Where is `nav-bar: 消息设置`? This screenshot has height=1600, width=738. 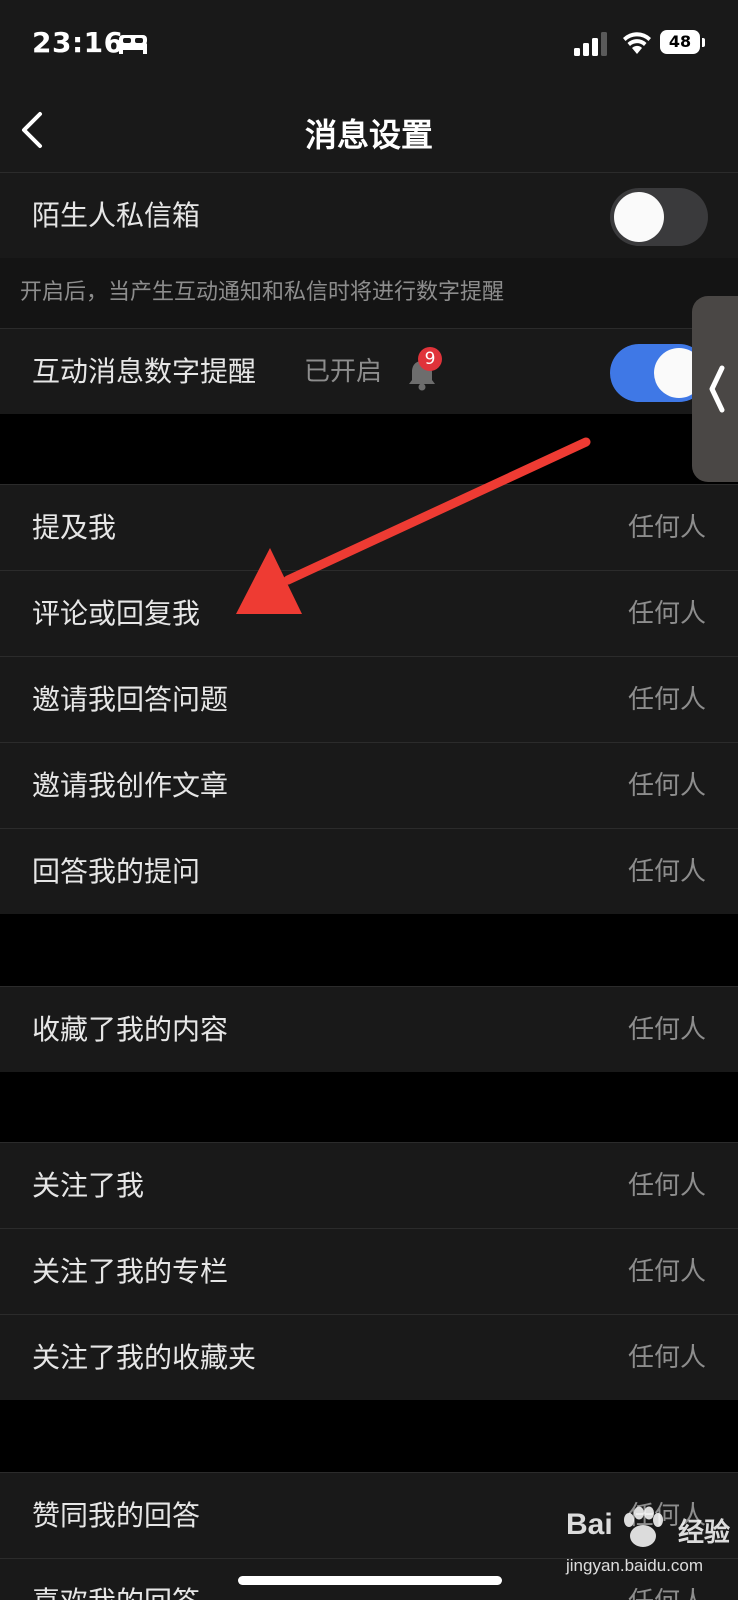 nav-bar: 消息设置 is located at coordinates (369, 131).